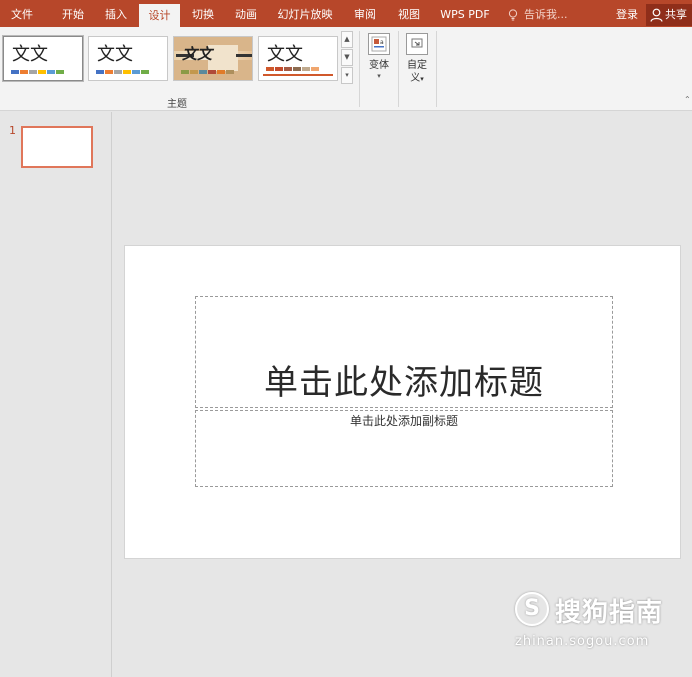  Describe the element at coordinates (465, 13) in the screenshot. I see `tab-wps-pdf: WPS PDF` at that location.